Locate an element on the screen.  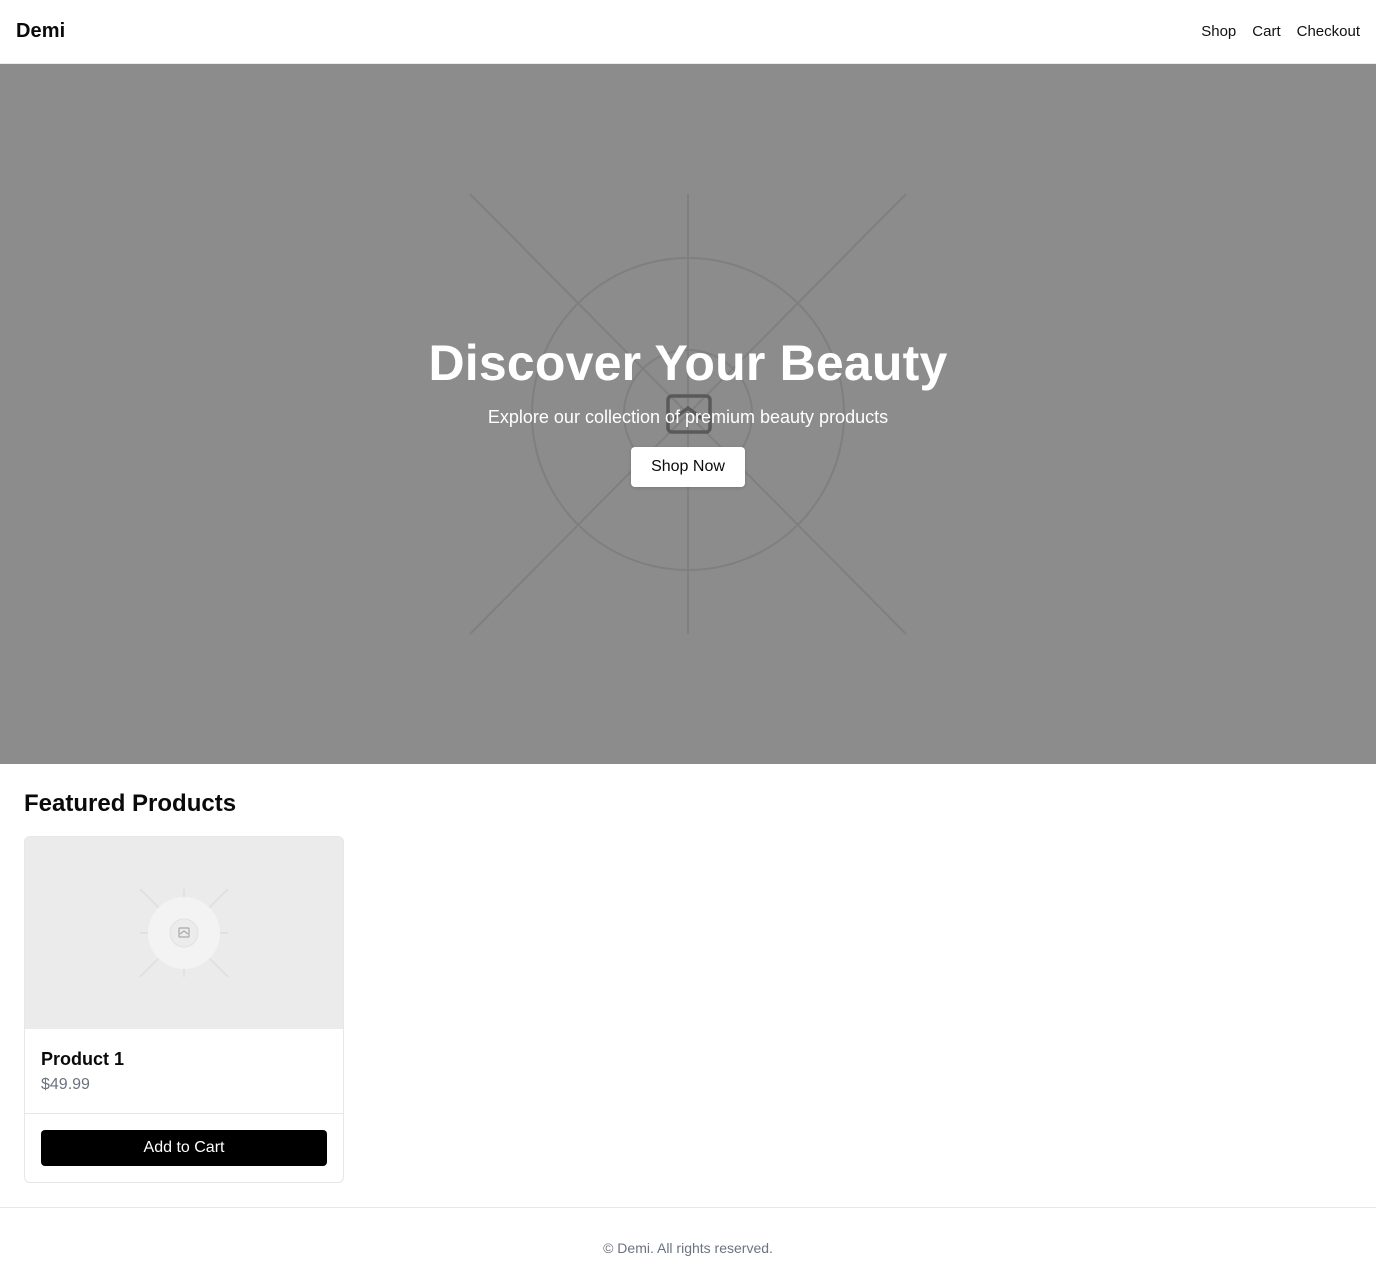
product-actions: Add to Cart is located at coordinates (184, 1148).